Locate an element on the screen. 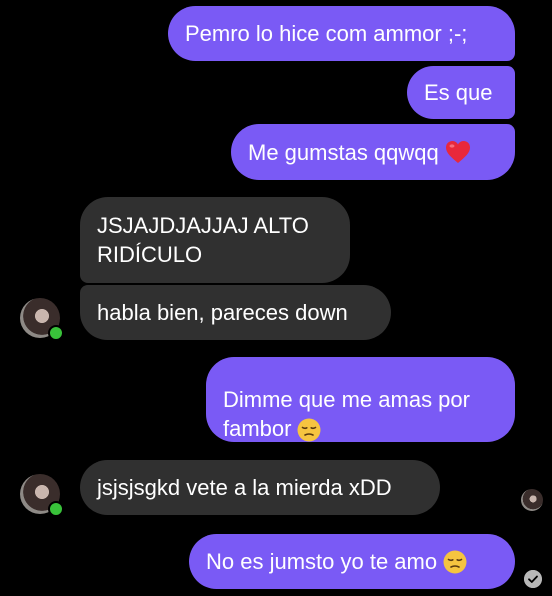  sent-message: Dimme que me amas por fambor is located at coordinates (360, 399).